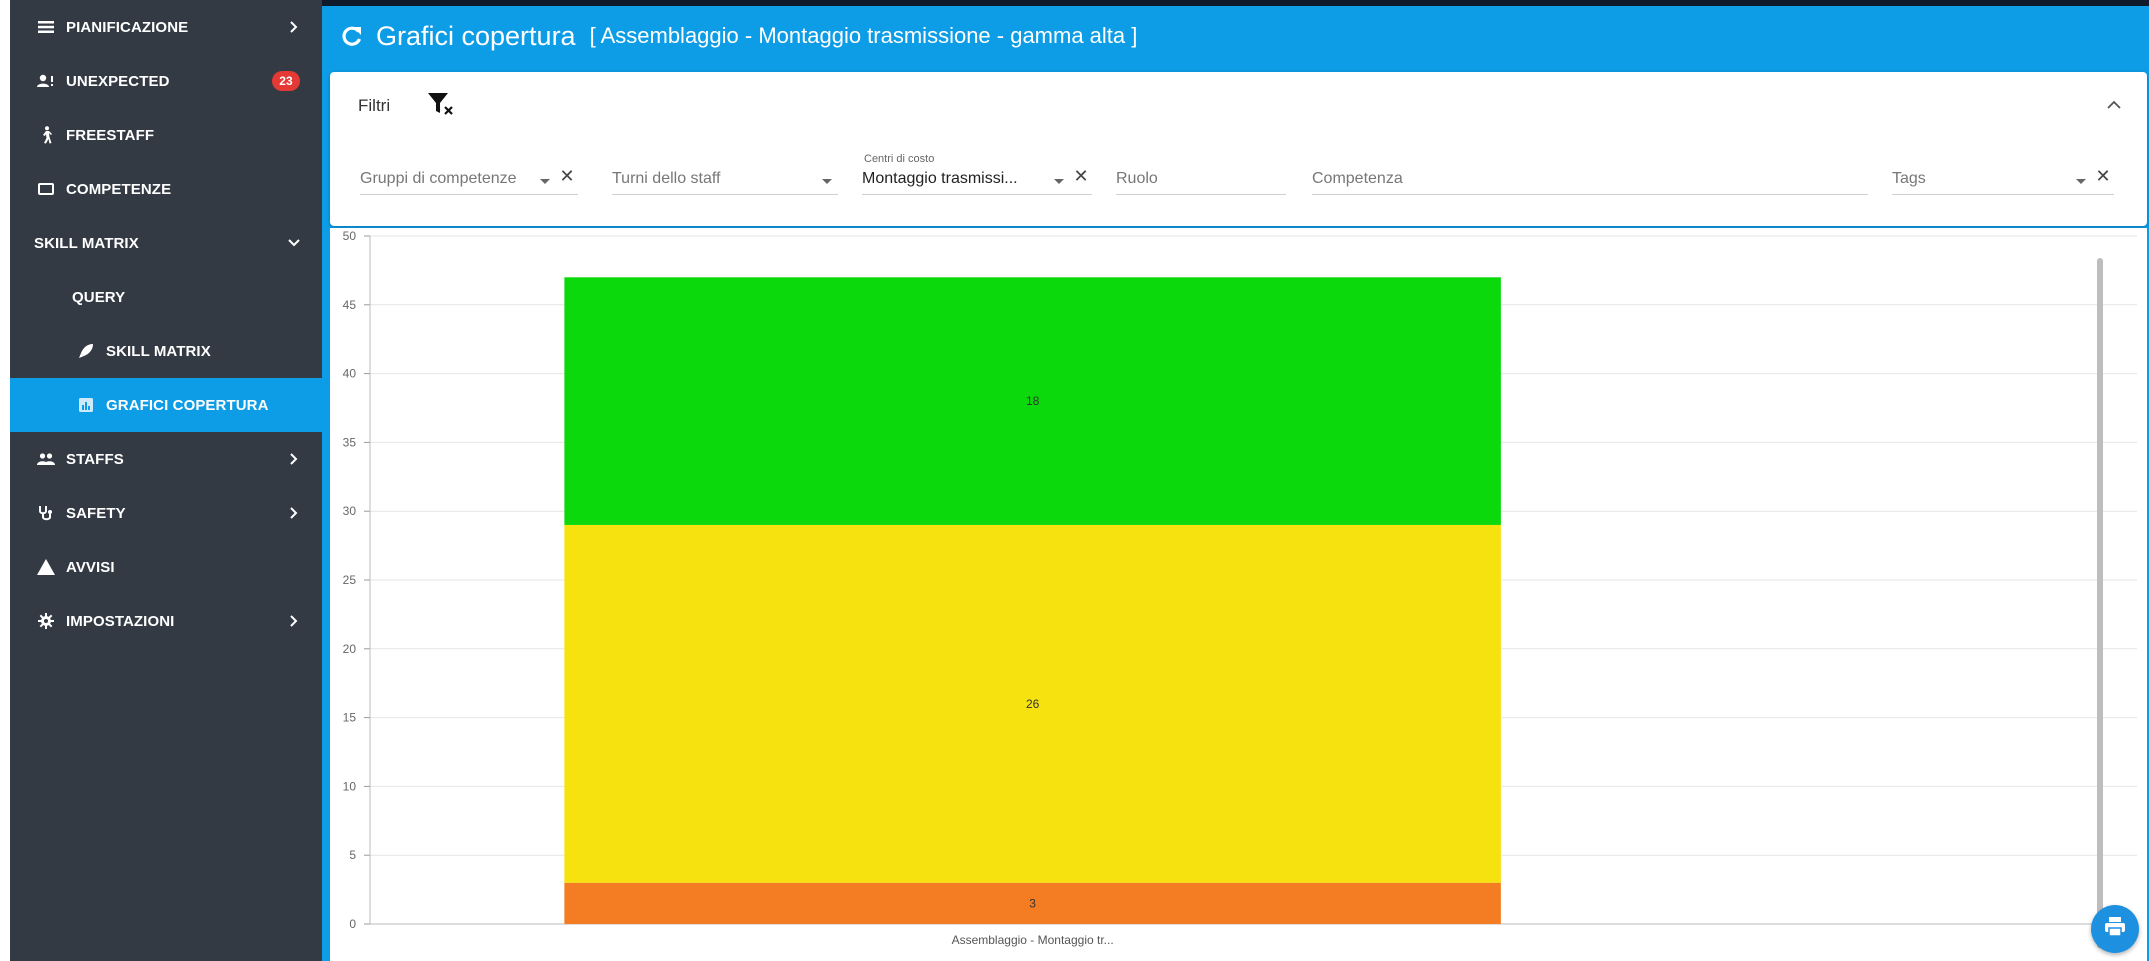 Image resolution: width=2149 pixels, height=961 pixels. Describe the element at coordinates (1032, 903) in the screenshot. I see `bar-data-label: 3` at that location.